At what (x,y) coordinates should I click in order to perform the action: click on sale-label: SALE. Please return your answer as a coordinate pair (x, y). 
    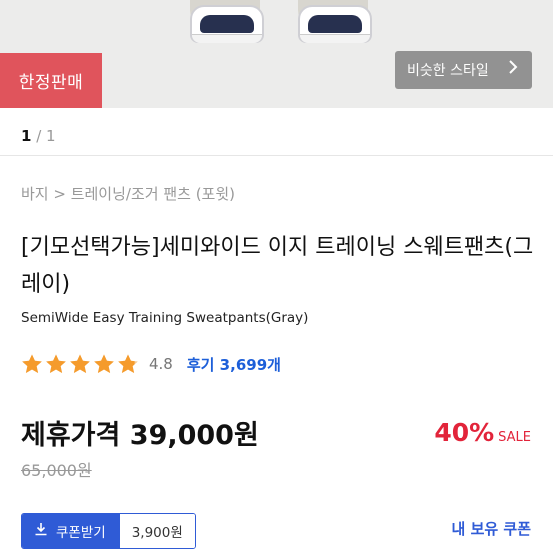
    Looking at the image, I should click on (514, 437).